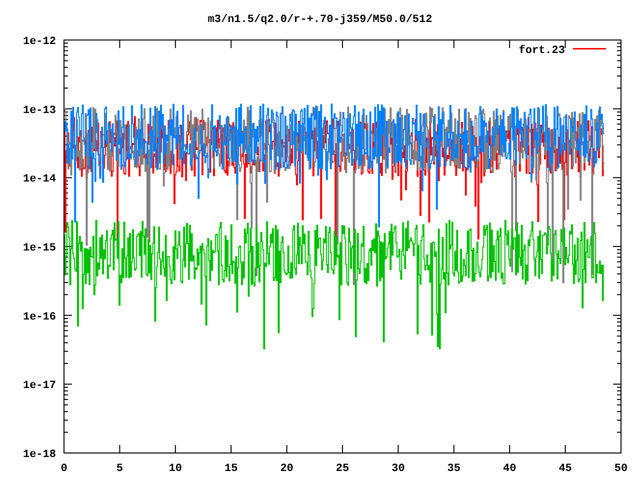  What do you see at coordinates (39, 386) in the screenshot?
I see `tick-label: 1e-17` at bounding box center [39, 386].